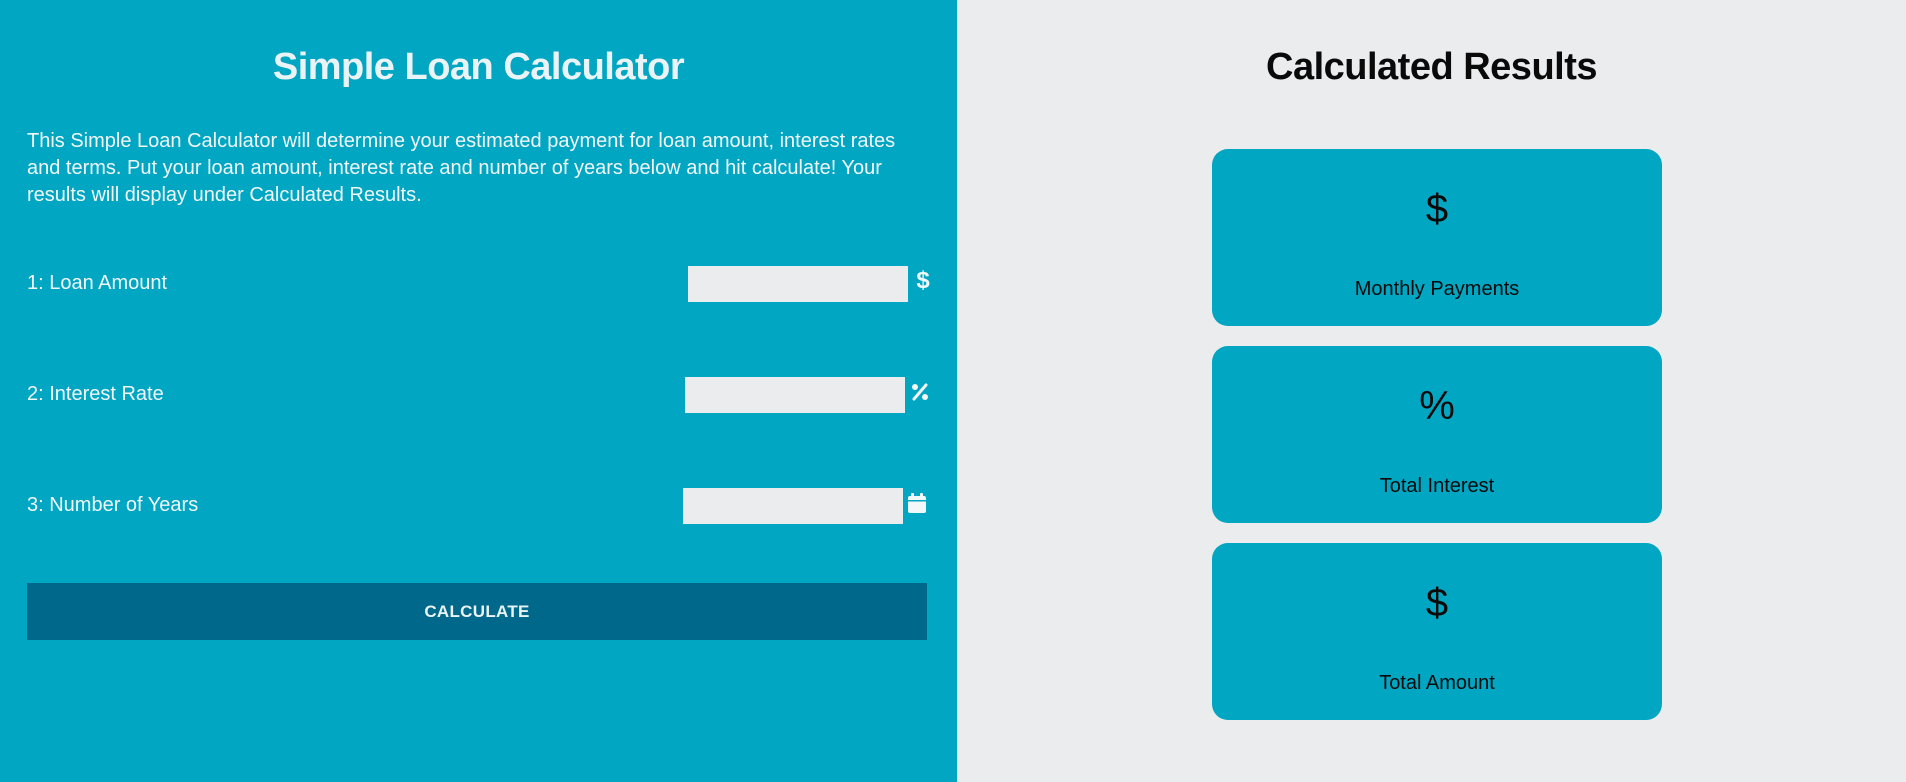 Image resolution: width=1906 pixels, height=782 pixels. Describe the element at coordinates (479, 284) in the screenshot. I see `loan-amount-row: 1: Loan Amount $` at that location.